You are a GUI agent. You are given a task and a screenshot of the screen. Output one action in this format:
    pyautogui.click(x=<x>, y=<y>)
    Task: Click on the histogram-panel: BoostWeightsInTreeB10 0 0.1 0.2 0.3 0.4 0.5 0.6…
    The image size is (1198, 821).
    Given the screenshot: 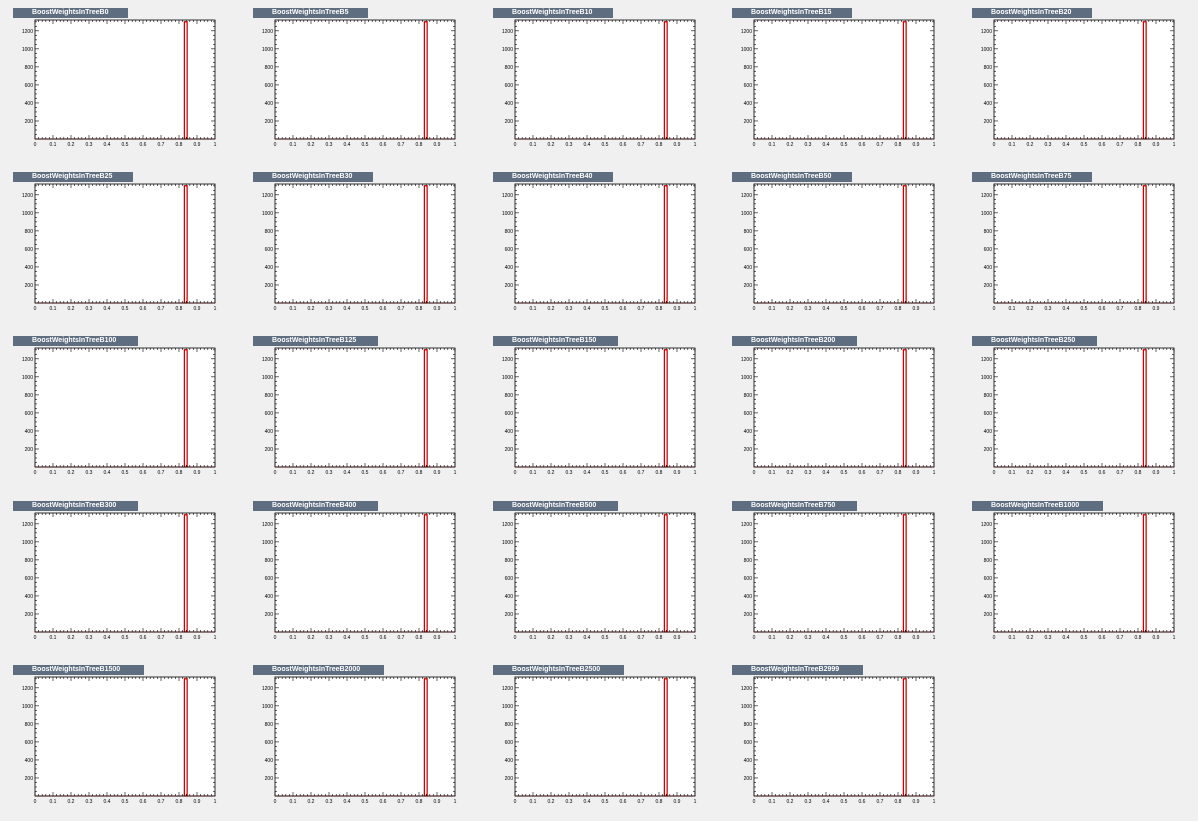 What is the action you would take?
    pyautogui.click(x=595, y=83)
    